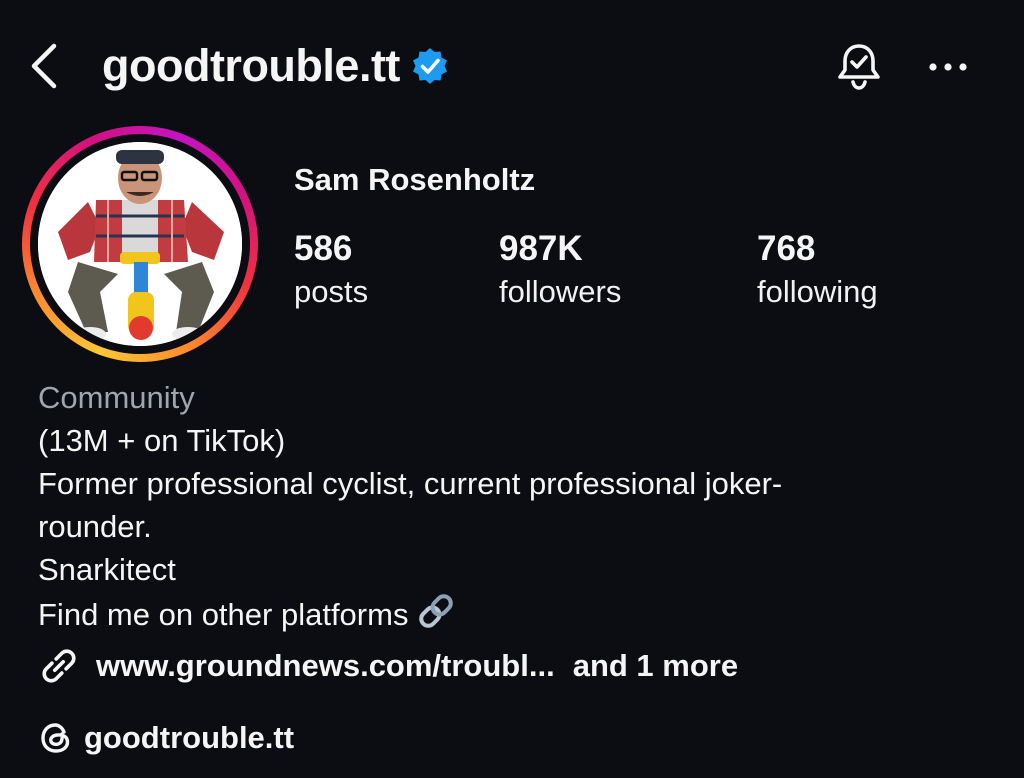 The height and width of the screenshot is (778, 1024). Describe the element at coordinates (655, 666) in the screenshot. I see `more-links-button: and 1 more` at that location.